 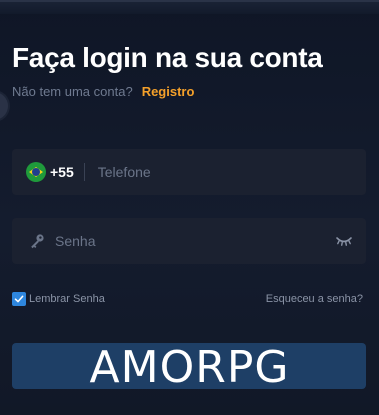 I want to click on brazil-flag-icon, so click(x=36, y=172).